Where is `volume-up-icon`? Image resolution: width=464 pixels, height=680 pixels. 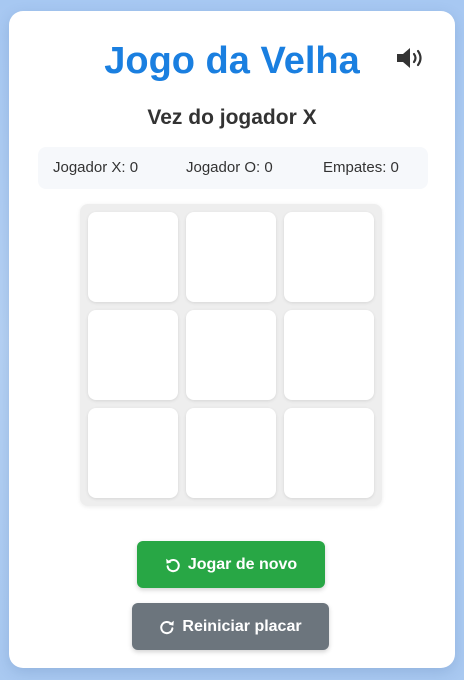 volume-up-icon is located at coordinates (411, 60).